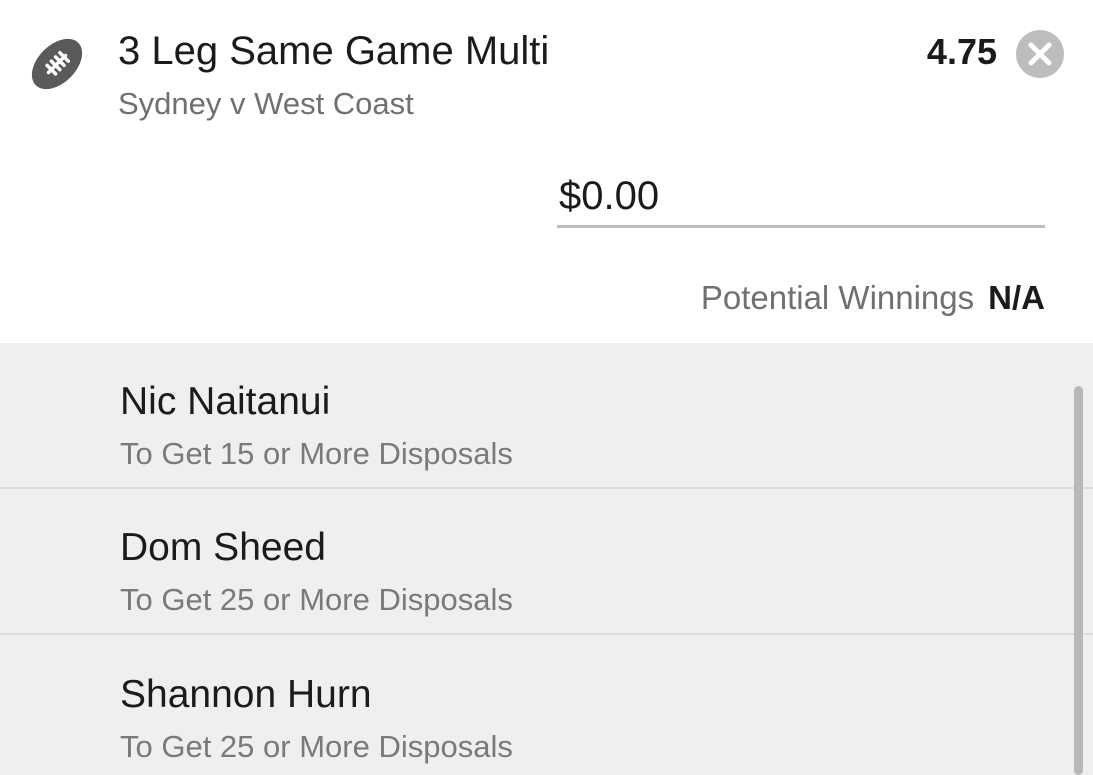  What do you see at coordinates (609, 196) in the screenshot?
I see `stake-value: $0.00` at bounding box center [609, 196].